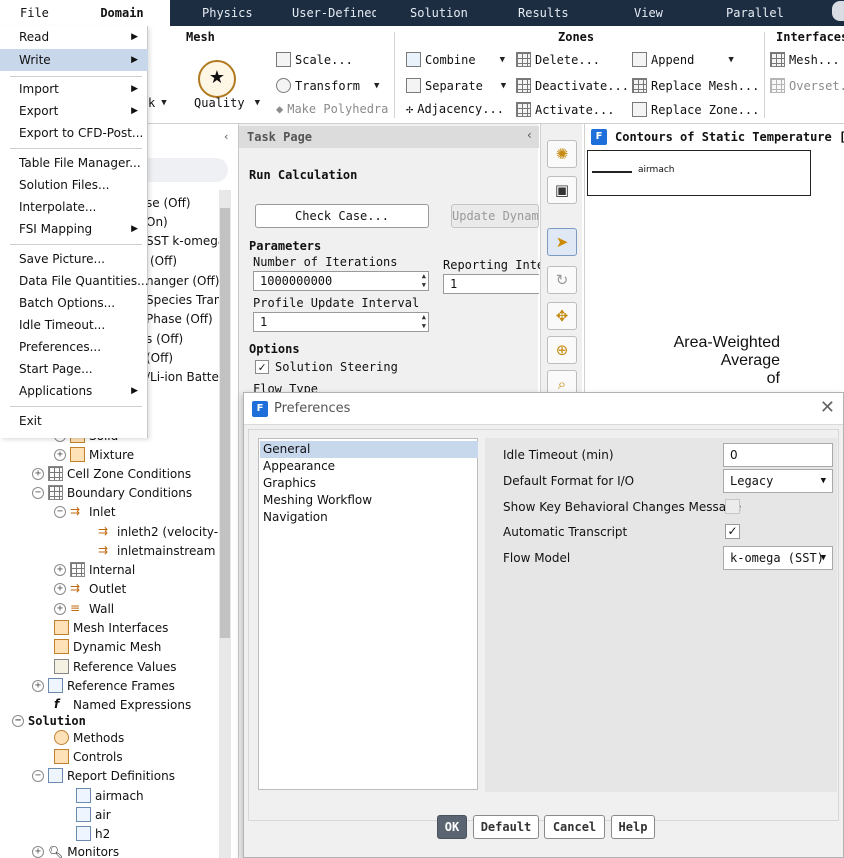 The height and width of the screenshot is (858, 844). I want to click on category-navigation: Navigation, so click(369, 517).